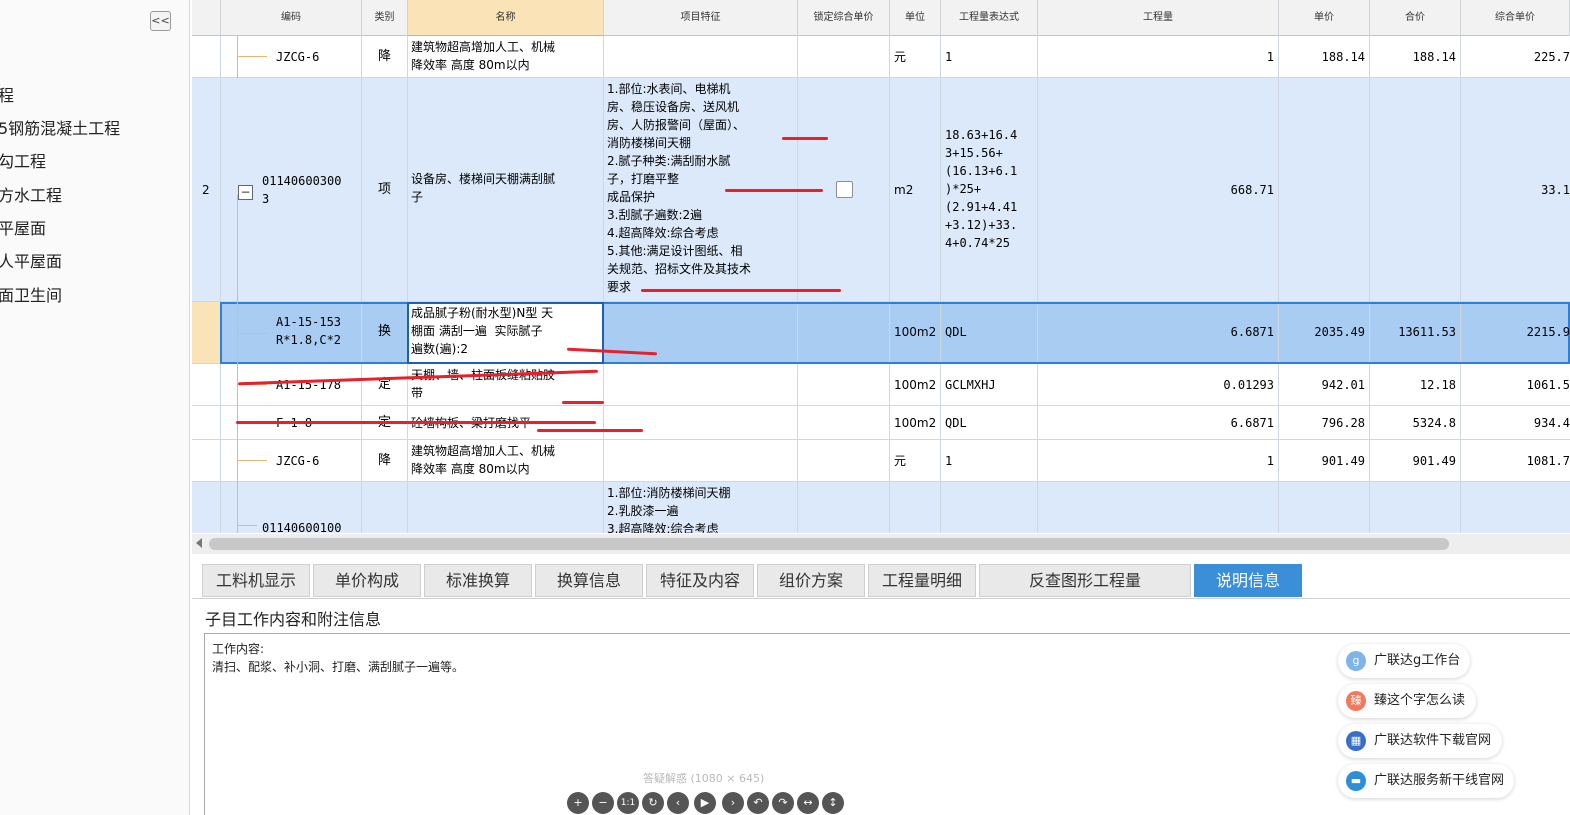  I want to click on cell-qty: 668.71, so click(1156, 190).